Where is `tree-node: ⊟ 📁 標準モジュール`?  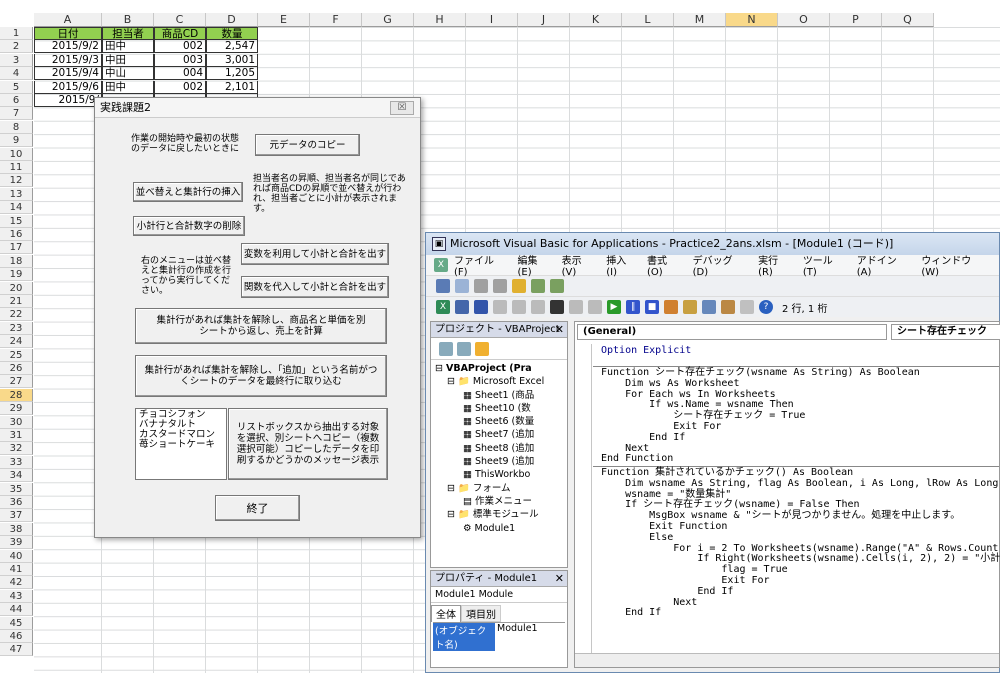 tree-node: ⊟ 📁 標準モジュール is located at coordinates (499, 514).